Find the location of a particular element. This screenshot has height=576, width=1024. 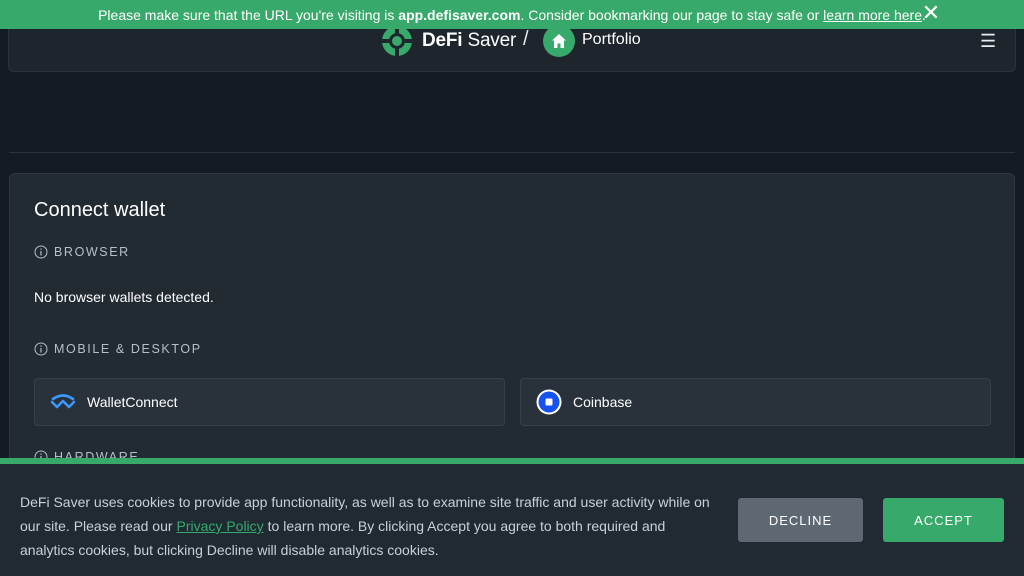

coinbase-button: Coinbase is located at coordinates (755, 402).